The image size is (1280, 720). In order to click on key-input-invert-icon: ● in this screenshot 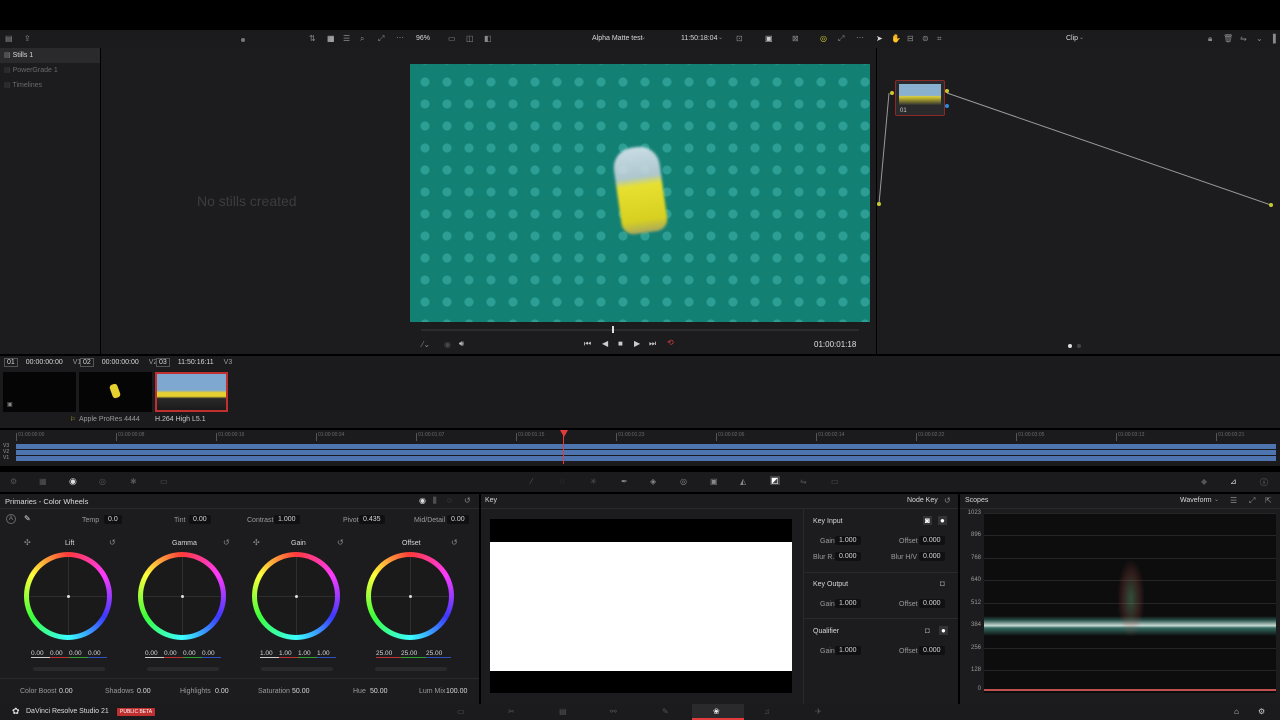, I will do `click(942, 520)`.